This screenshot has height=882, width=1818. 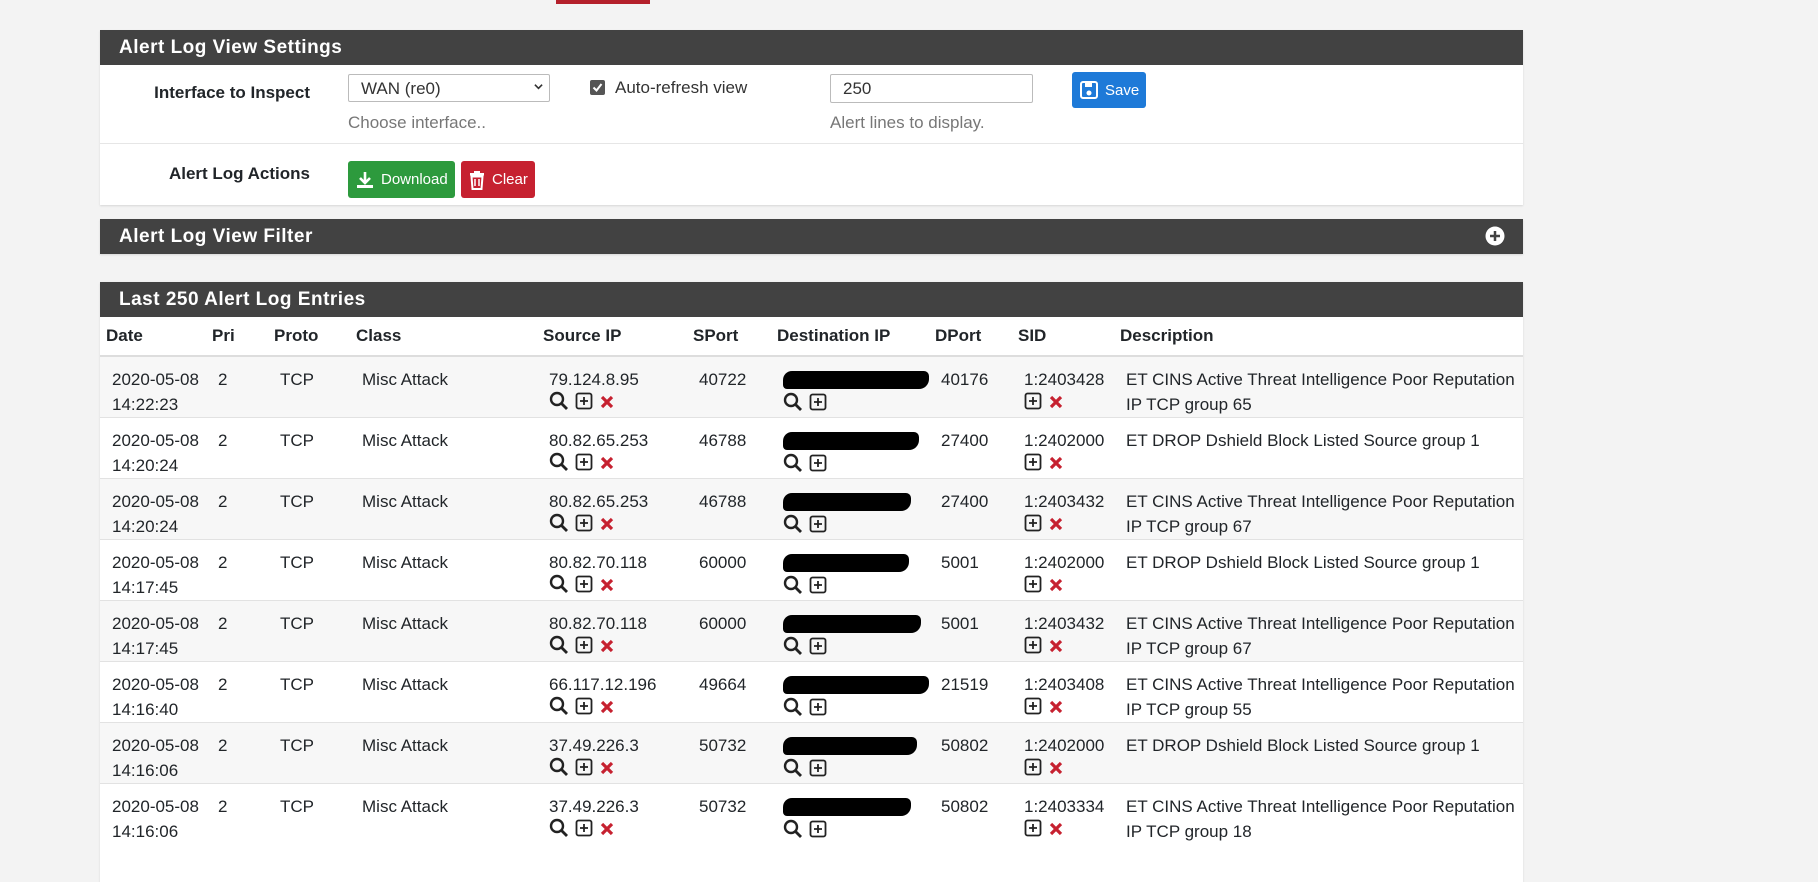 I want to click on column-header: Pri, so click(x=237, y=337).